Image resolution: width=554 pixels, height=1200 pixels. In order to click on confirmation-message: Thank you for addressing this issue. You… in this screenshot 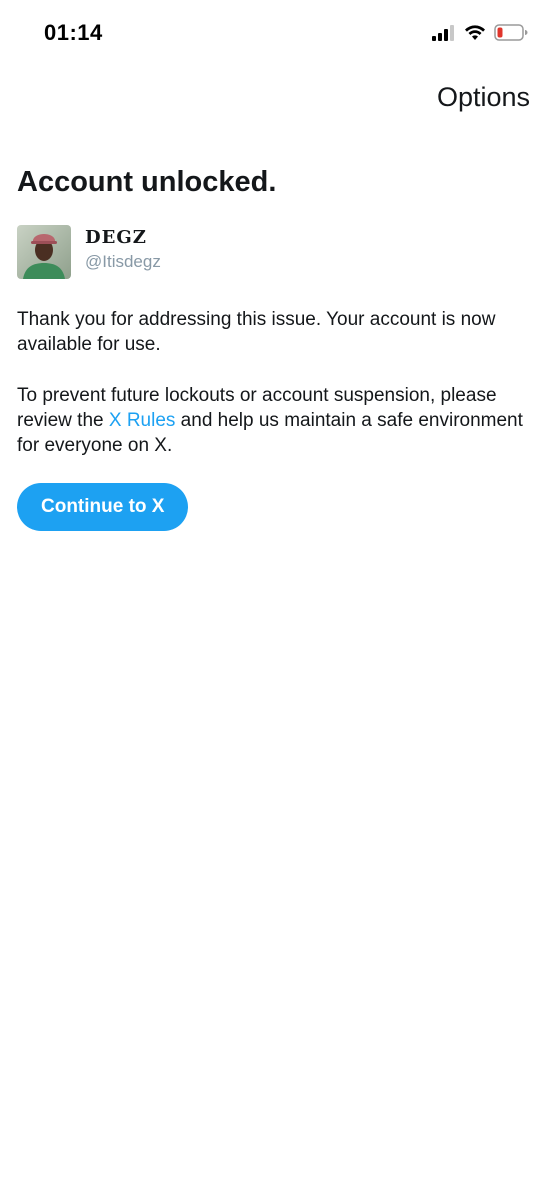, I will do `click(256, 332)`.